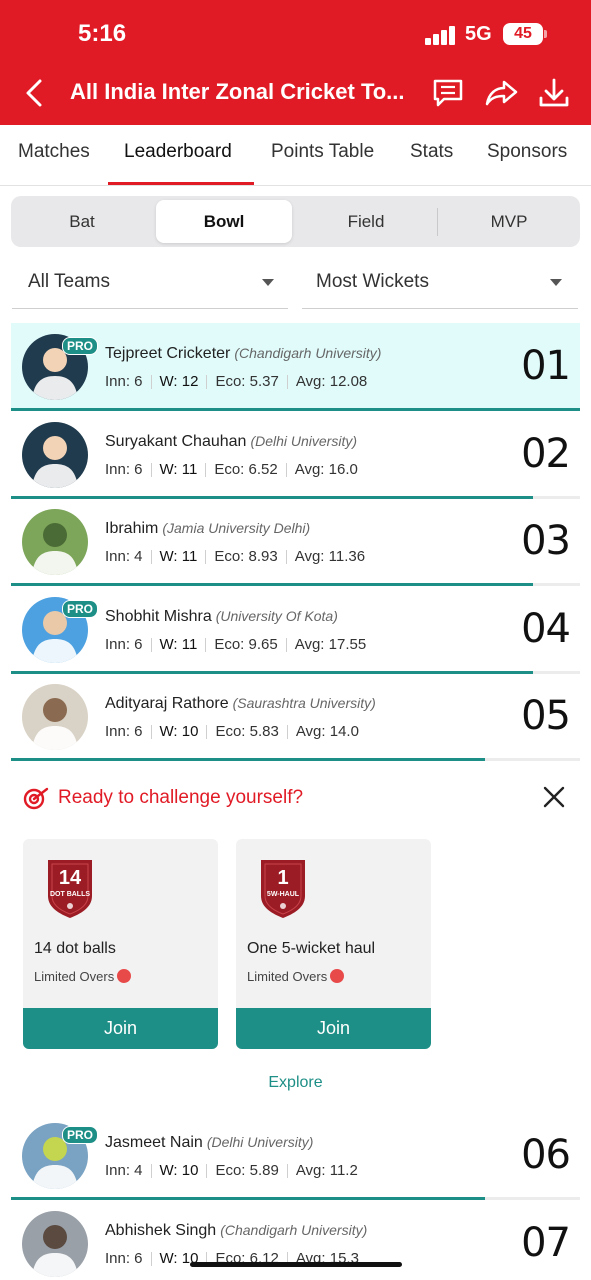 The width and height of the screenshot is (591, 1280). Describe the element at coordinates (150, 285) in the screenshot. I see `team-filter-dropdown: All Teams` at that location.